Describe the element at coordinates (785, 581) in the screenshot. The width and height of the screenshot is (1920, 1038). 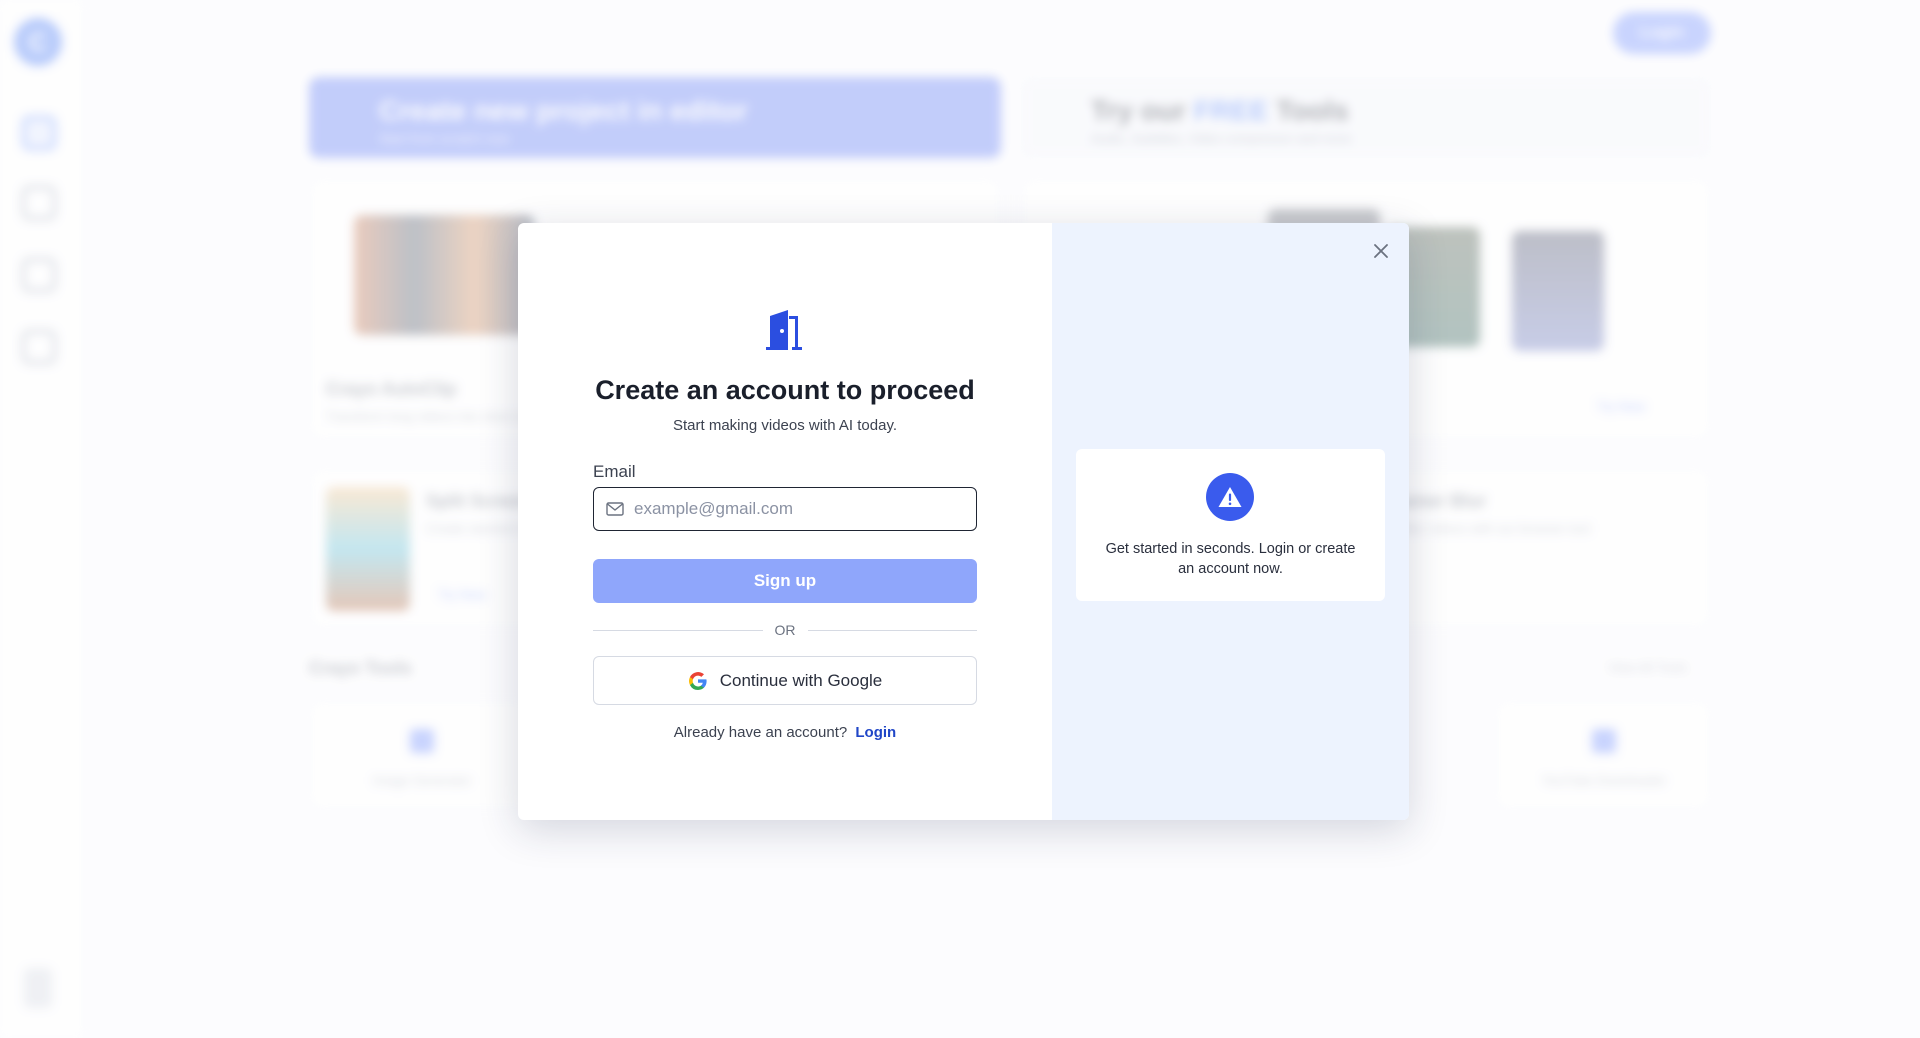
I see `sign-up-button: Sign up` at that location.